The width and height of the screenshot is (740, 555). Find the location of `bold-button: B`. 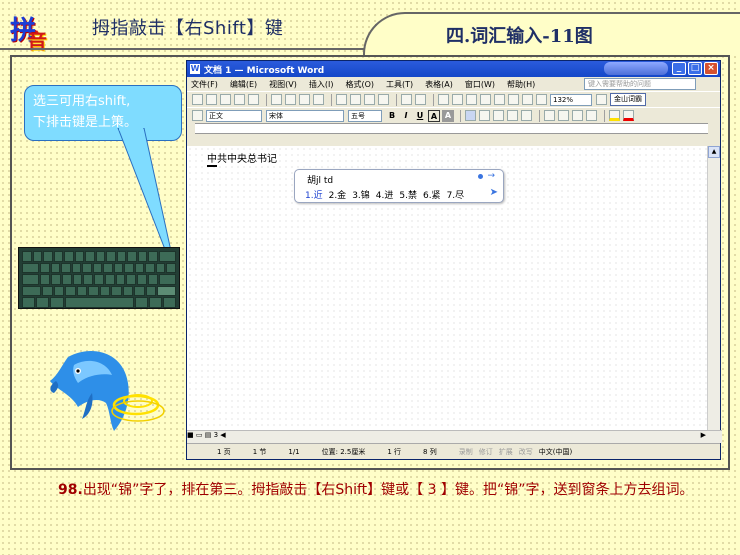

bold-button: B is located at coordinates (392, 116).